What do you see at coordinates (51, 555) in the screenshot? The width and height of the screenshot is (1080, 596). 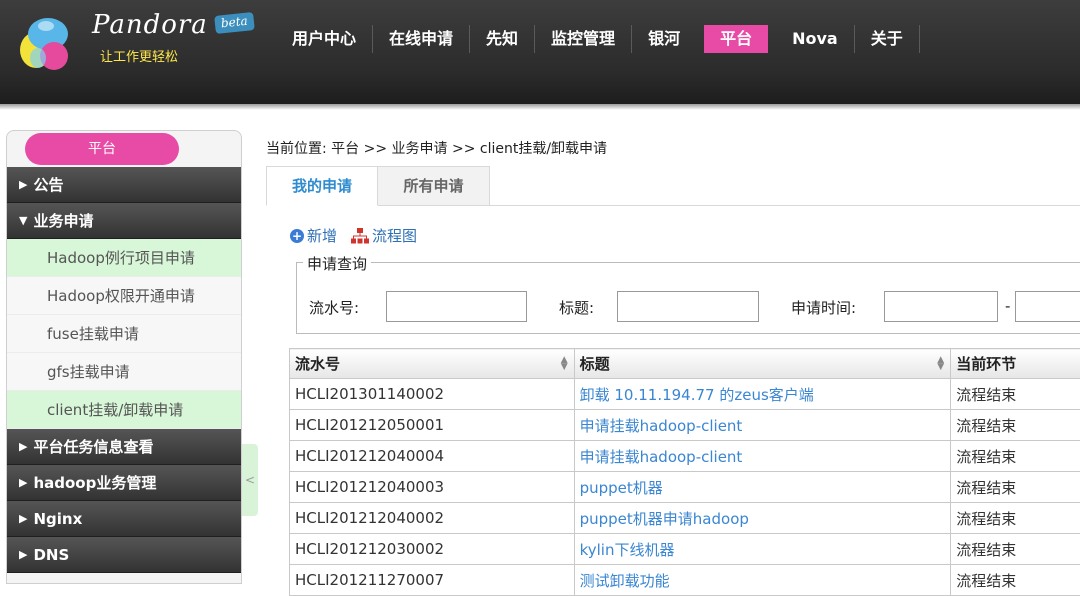 I see `sidebar-group-label: DNS` at bounding box center [51, 555].